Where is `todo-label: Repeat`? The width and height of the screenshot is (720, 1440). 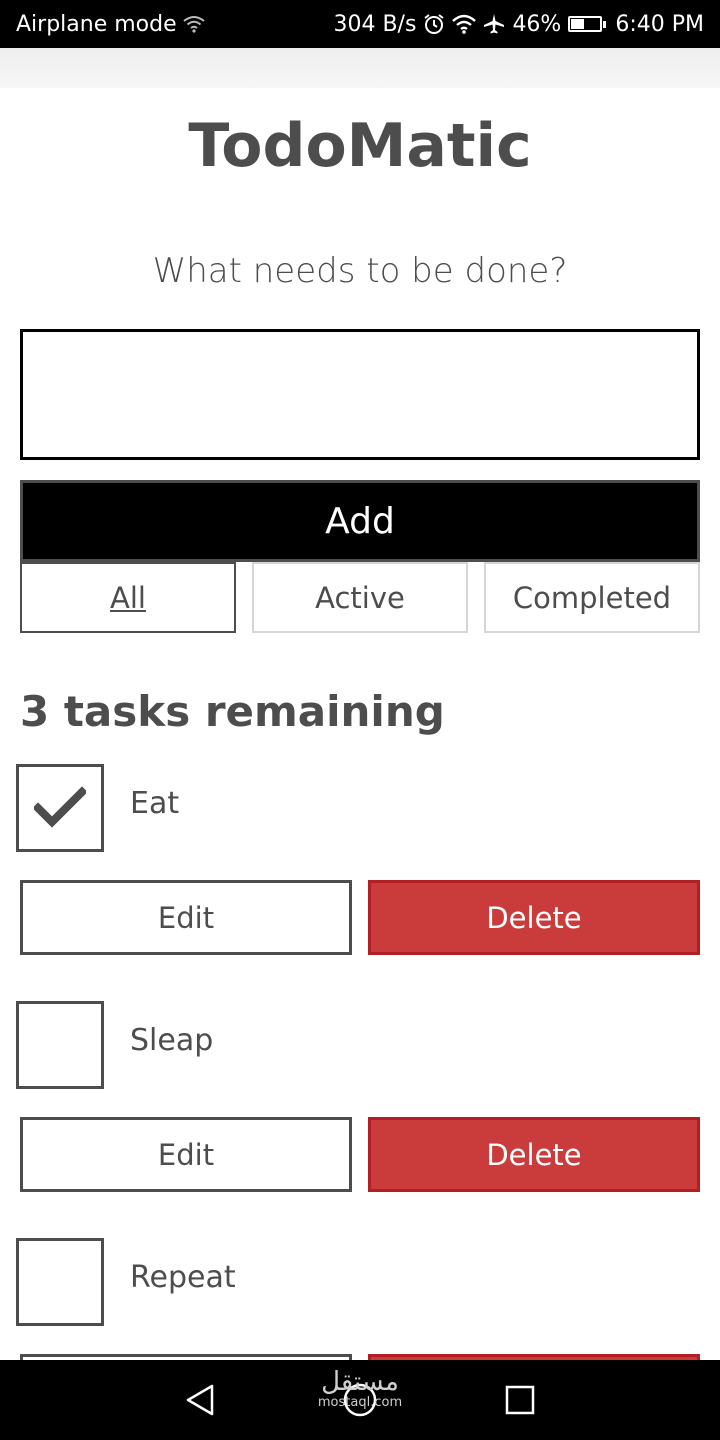 todo-label: Repeat is located at coordinates (183, 1277).